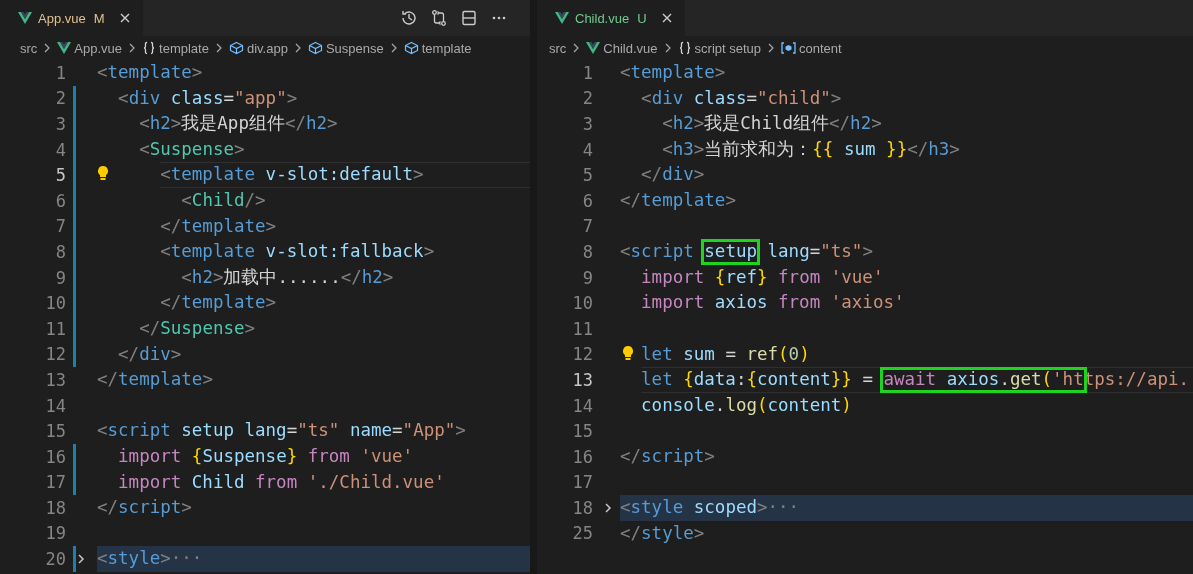 This screenshot has width=1193, height=574. Describe the element at coordinates (582, 533) in the screenshot. I see `line-number: 25` at that location.